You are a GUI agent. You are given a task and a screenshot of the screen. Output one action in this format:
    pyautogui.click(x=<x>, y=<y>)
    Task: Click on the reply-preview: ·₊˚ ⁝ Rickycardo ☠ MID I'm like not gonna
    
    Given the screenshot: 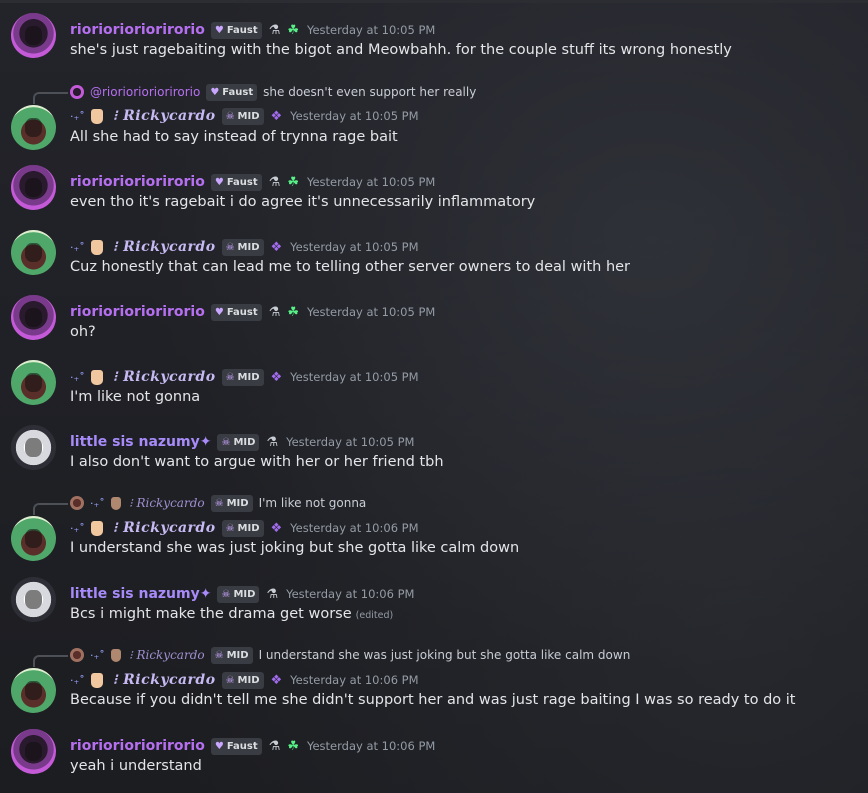 What is the action you would take?
    pyautogui.click(x=218, y=503)
    